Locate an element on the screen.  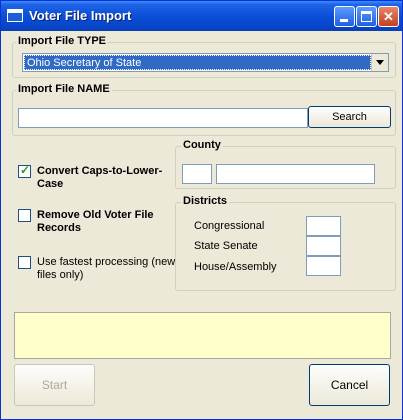
close-button: ✕ is located at coordinates (388, 16).